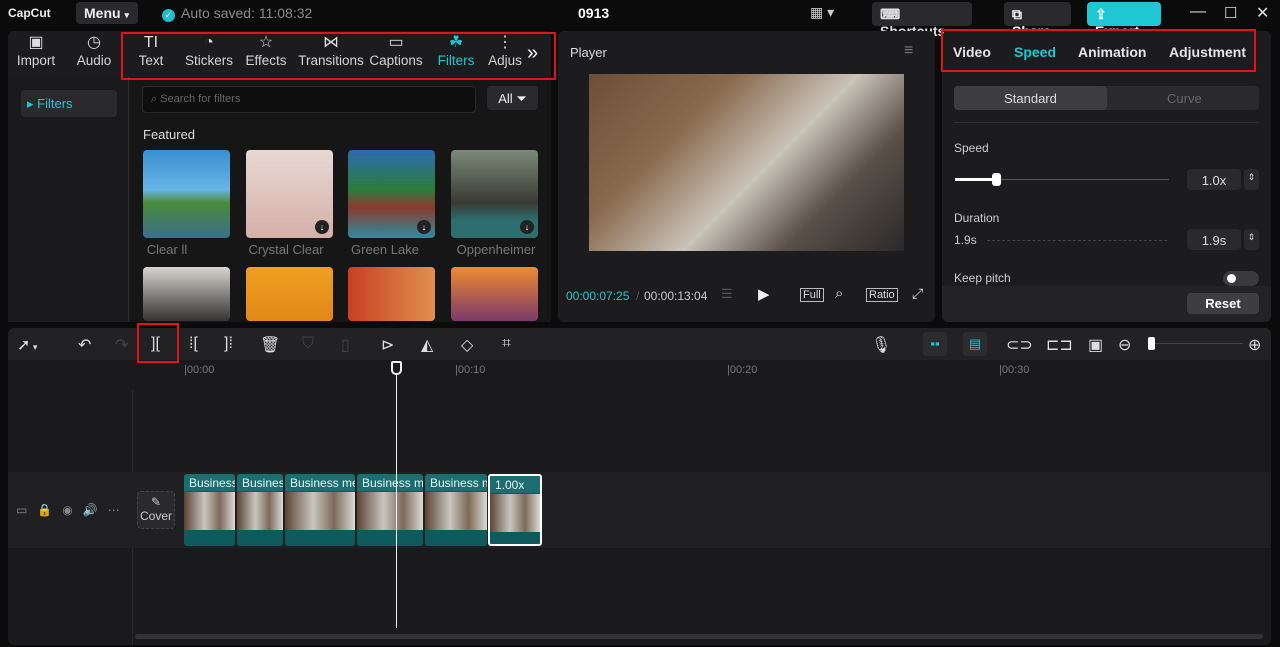 This screenshot has width=1280, height=647. What do you see at coordinates (746, 162) in the screenshot?
I see `video-preview` at bounding box center [746, 162].